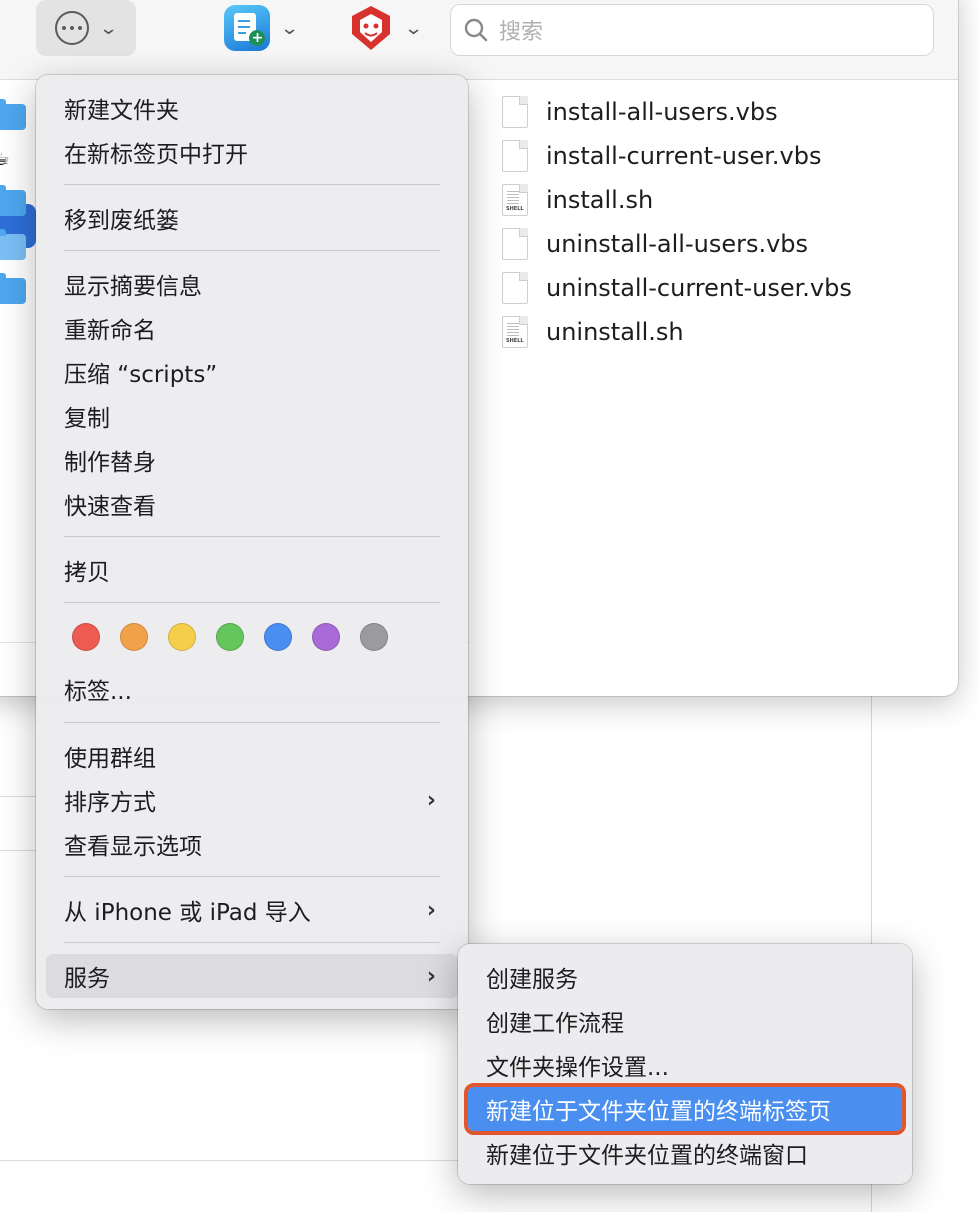 This screenshot has width=978, height=1212. I want to click on tag-gray-dot, so click(374, 637).